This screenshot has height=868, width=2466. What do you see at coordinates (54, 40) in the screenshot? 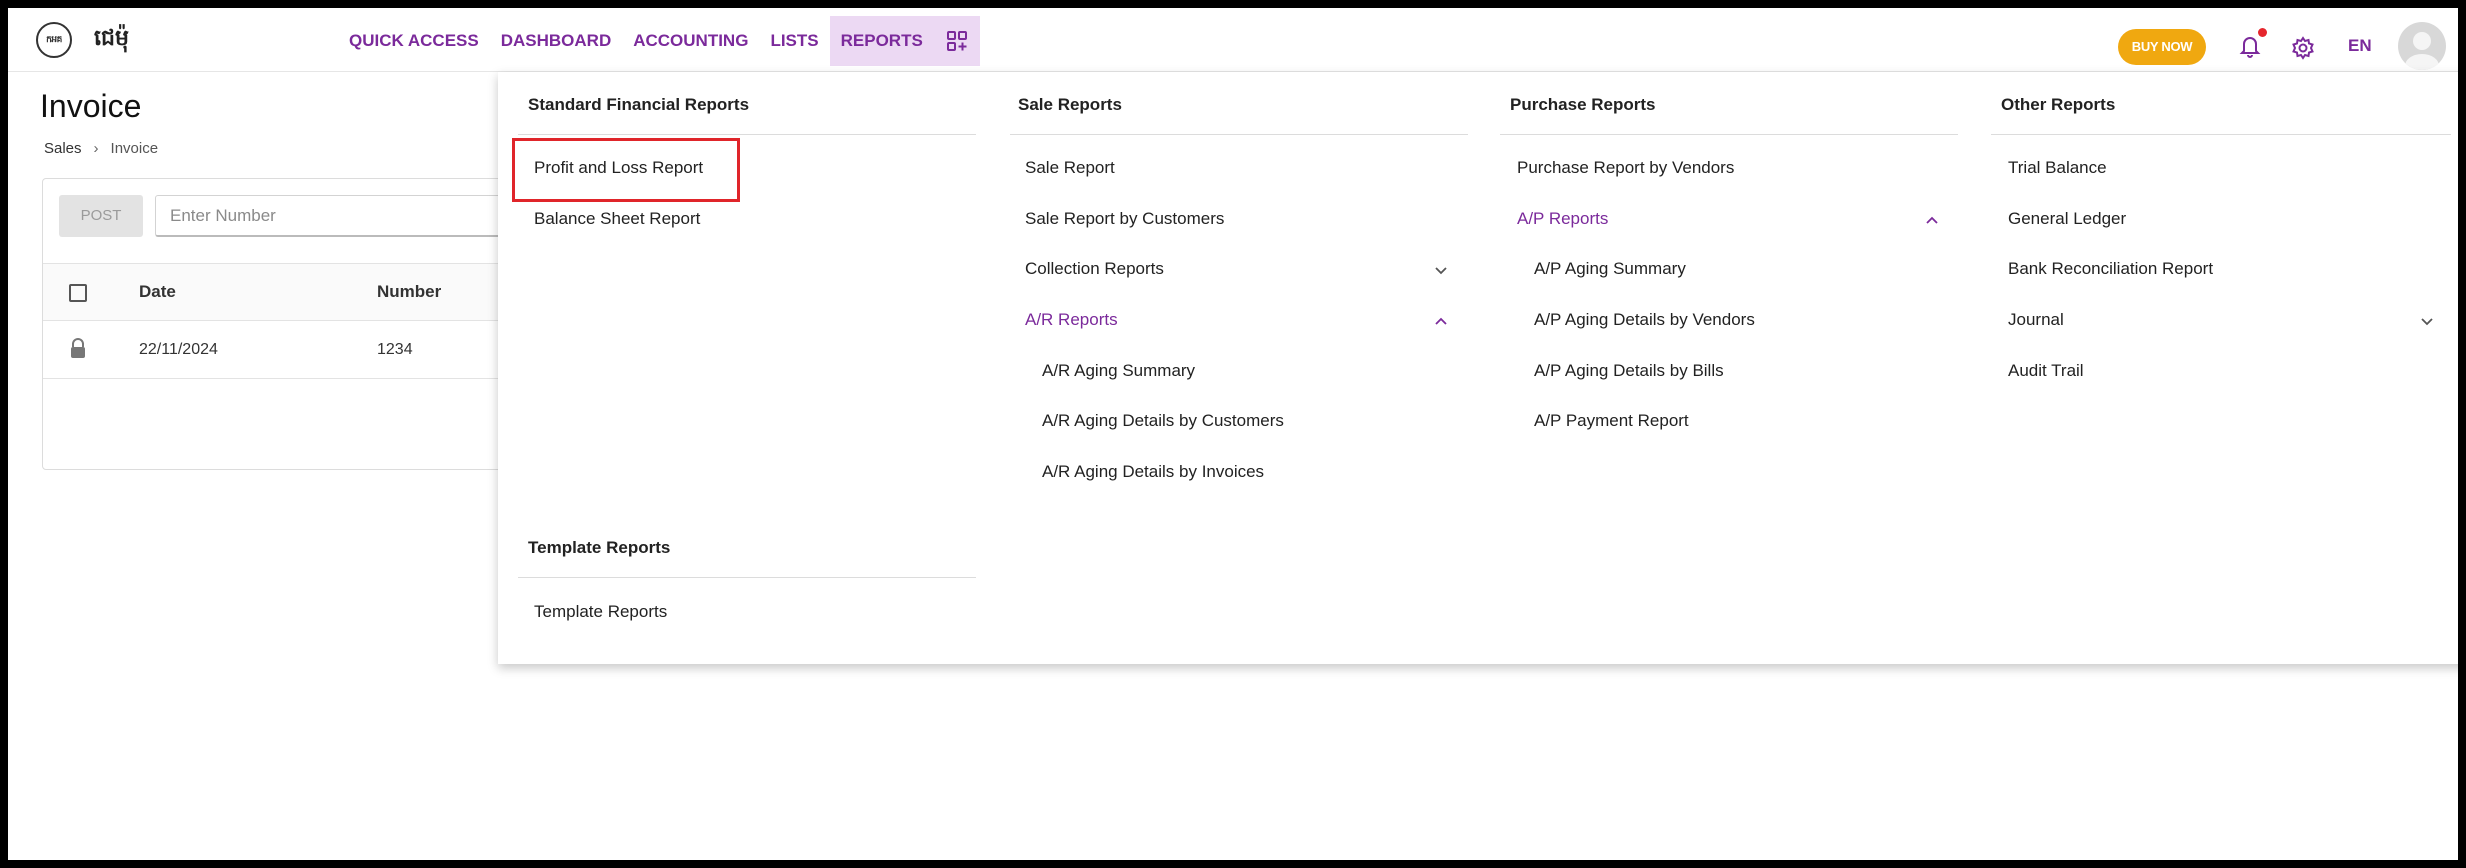
I see `company-logo: កអគ` at bounding box center [54, 40].